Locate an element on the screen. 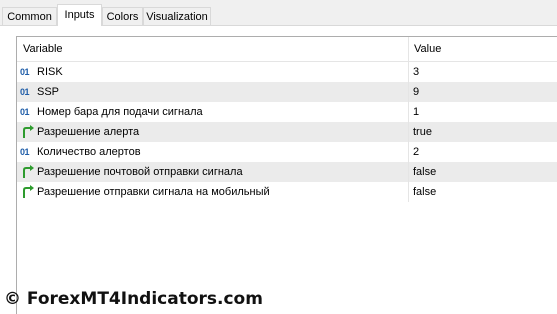 This screenshot has width=557, height=314. grid-header: Variable Value is located at coordinates (287, 49).